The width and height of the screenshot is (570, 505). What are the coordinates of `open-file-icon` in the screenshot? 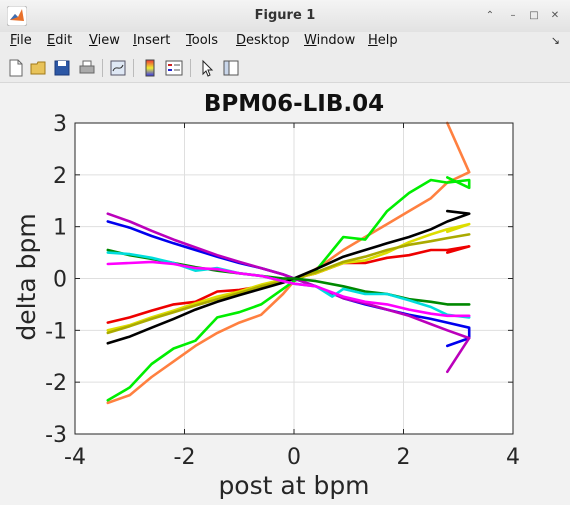 It's located at (39, 68).